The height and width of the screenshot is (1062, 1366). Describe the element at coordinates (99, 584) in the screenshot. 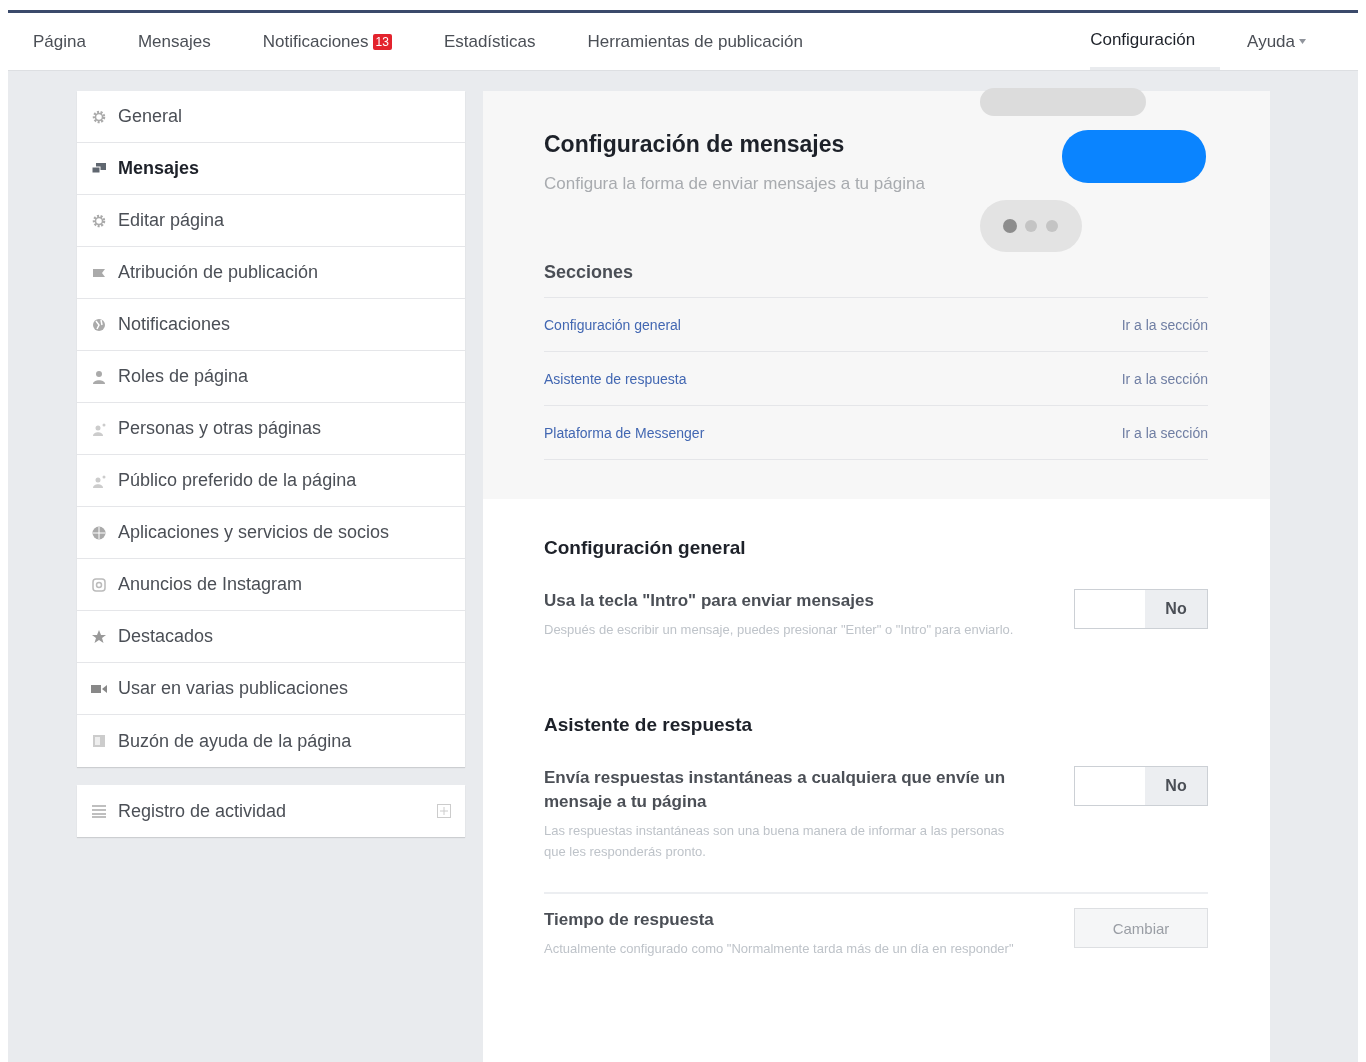

I see `camera-icon` at that location.